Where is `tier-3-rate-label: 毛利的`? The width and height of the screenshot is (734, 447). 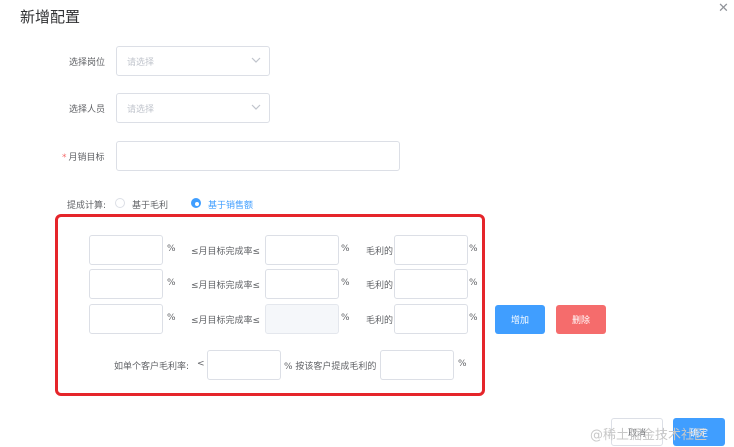 tier-3-rate-label: 毛利的 is located at coordinates (380, 321).